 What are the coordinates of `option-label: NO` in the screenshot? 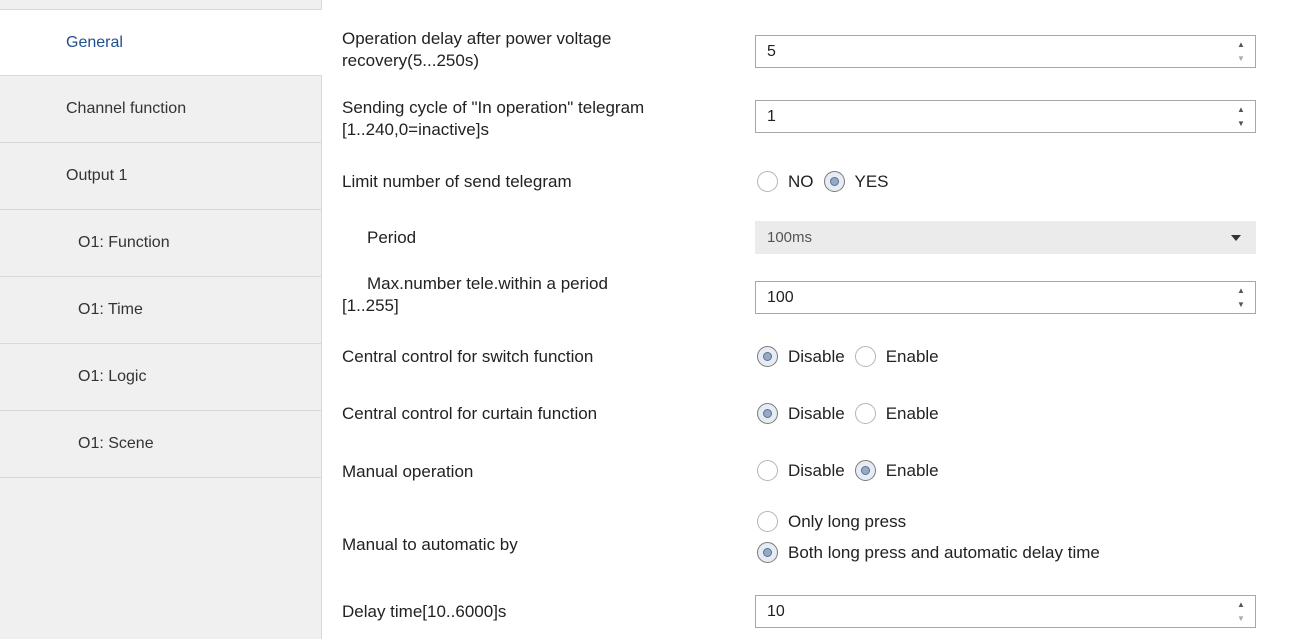 It's located at (801, 181).